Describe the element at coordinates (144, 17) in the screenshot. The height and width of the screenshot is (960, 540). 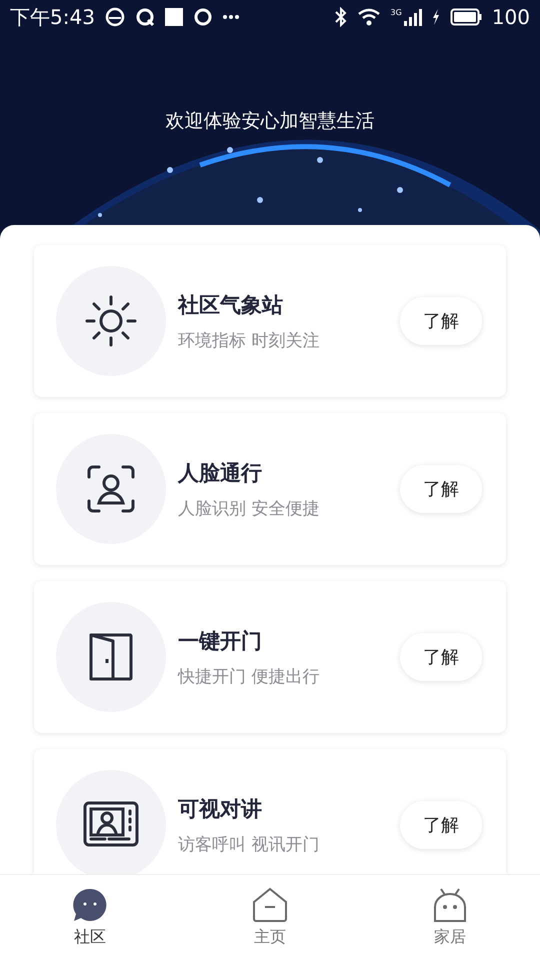
I see `q-app-icon` at that location.